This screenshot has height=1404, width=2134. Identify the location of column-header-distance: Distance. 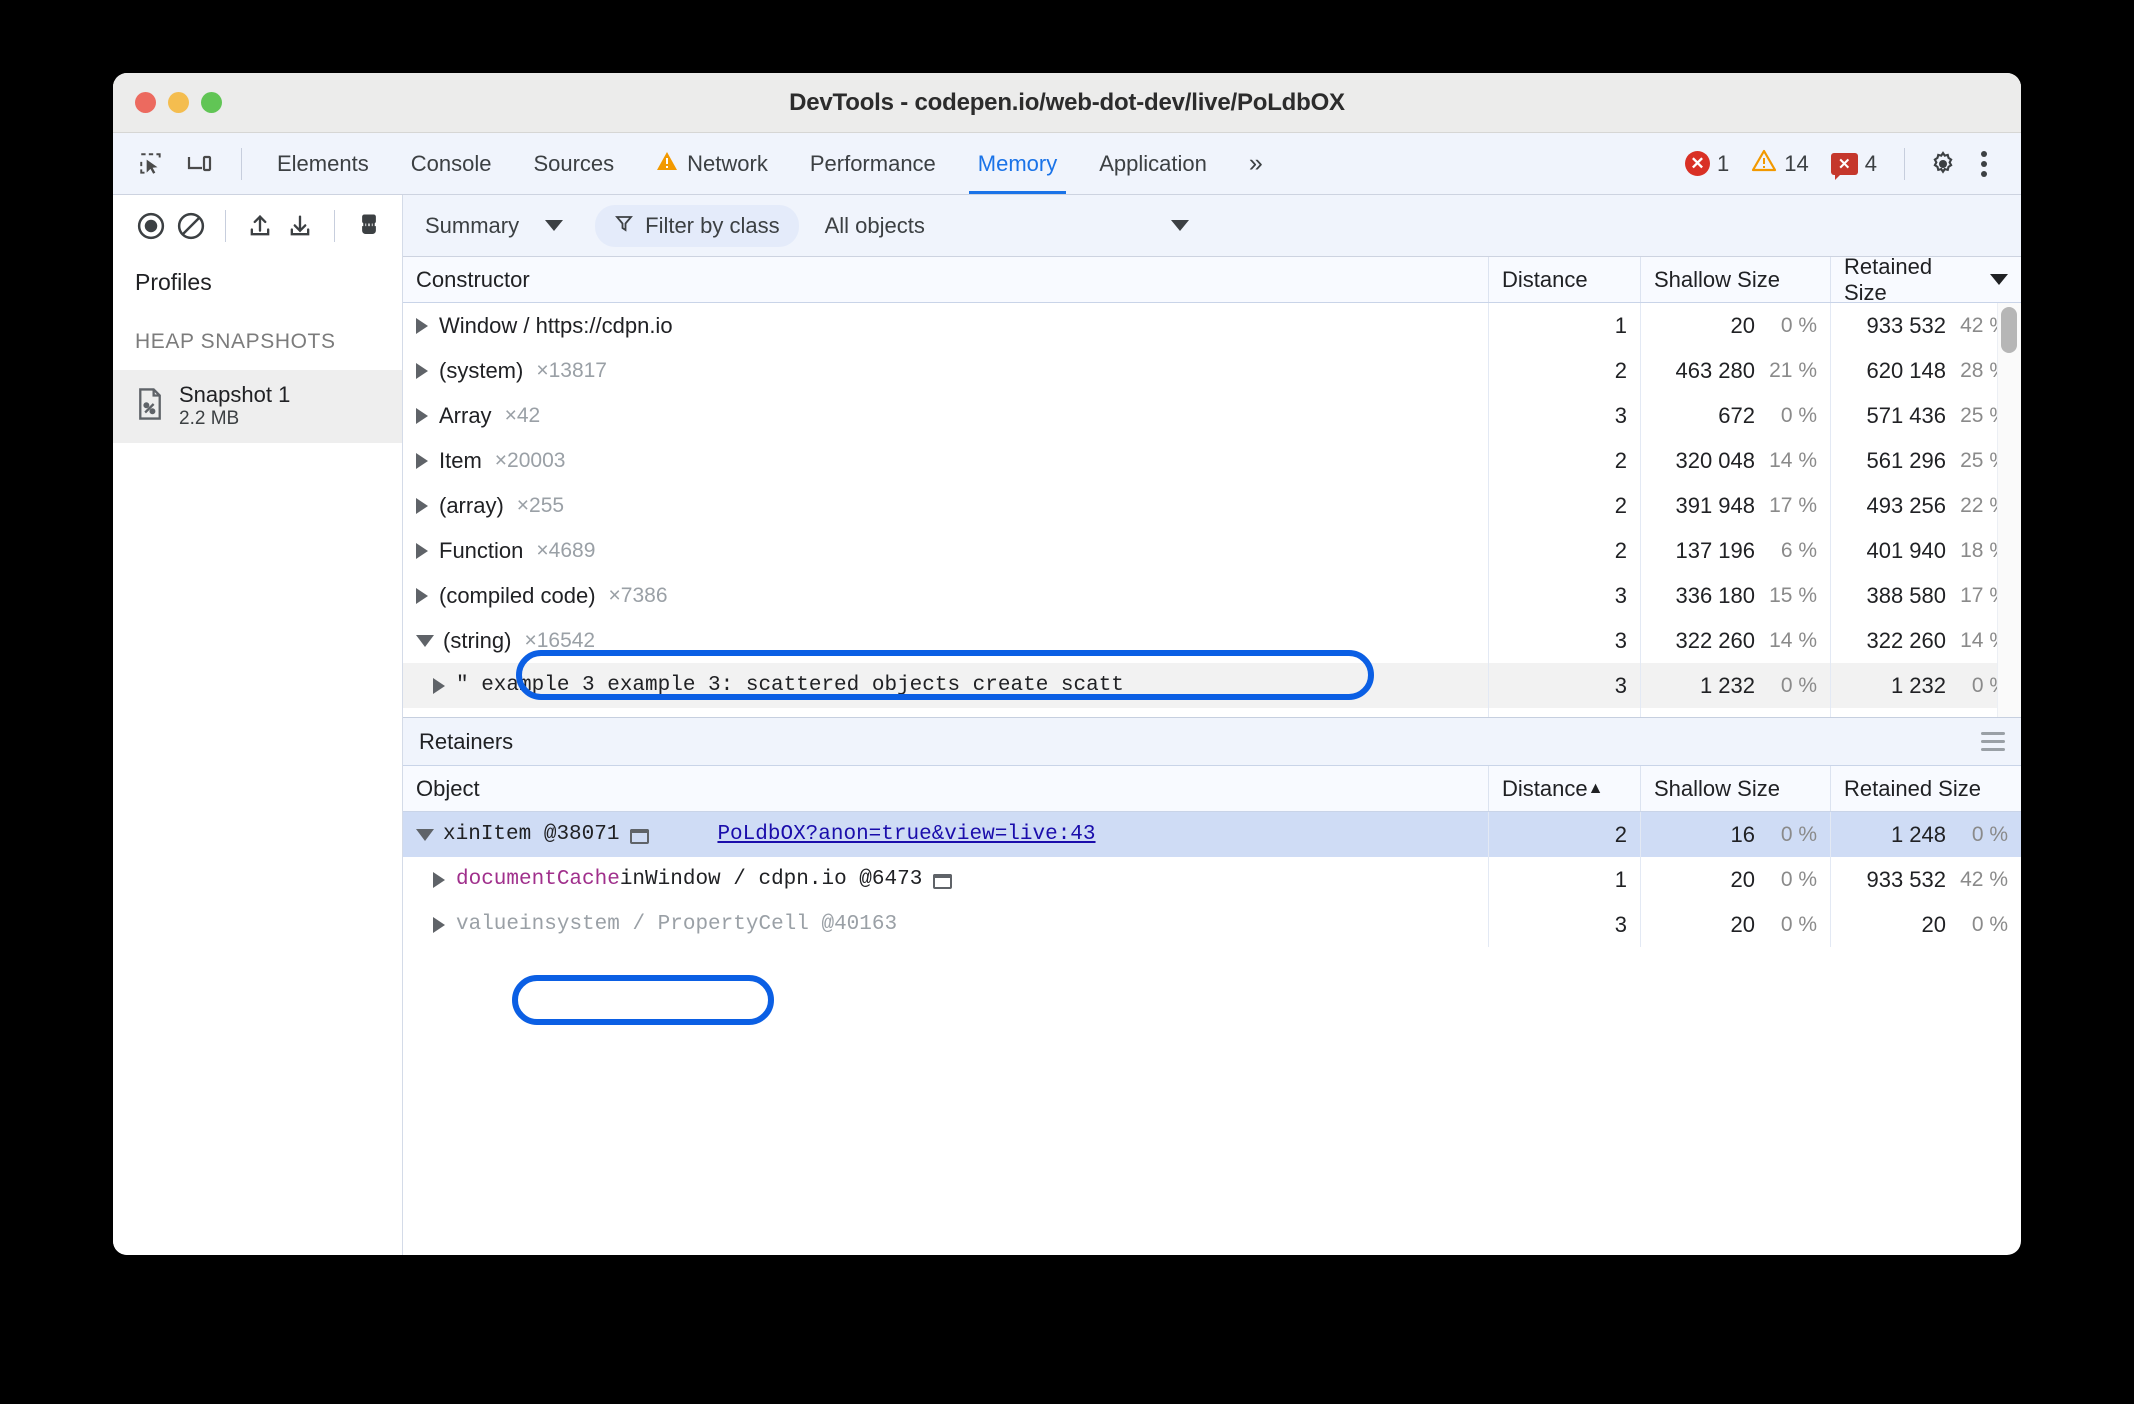
(1565, 279).